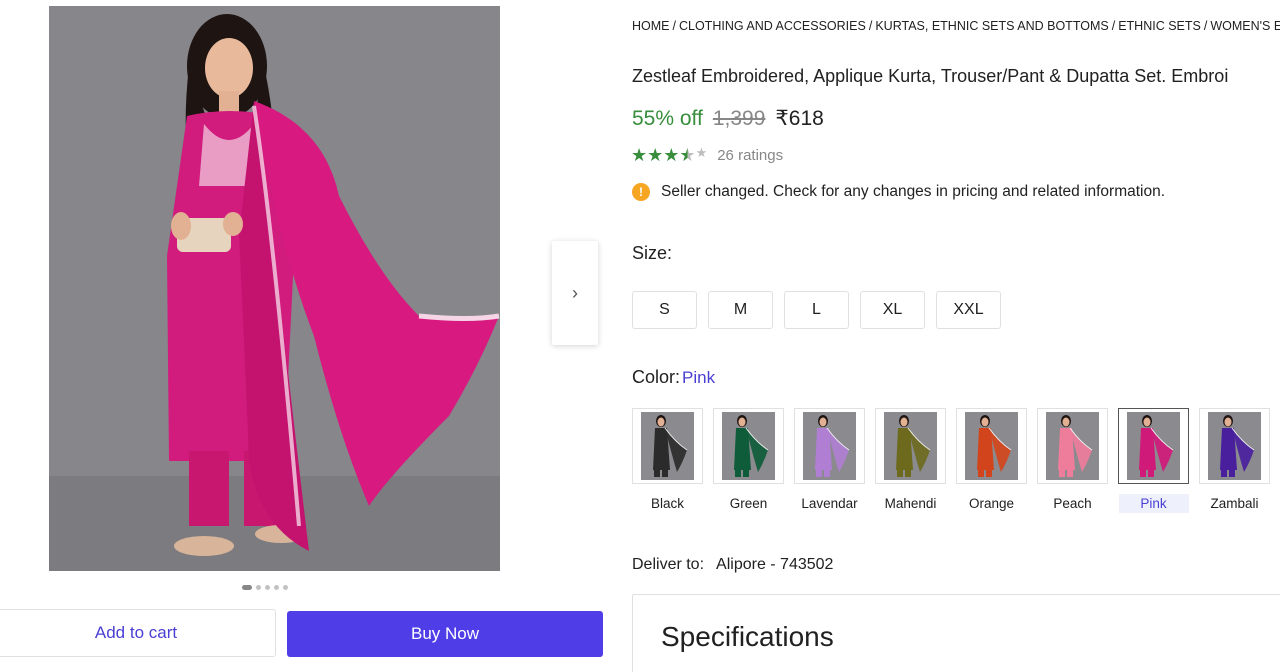 The width and height of the screenshot is (1280, 672). What do you see at coordinates (772, 26) in the screenshot?
I see `breadcrumb-link: CLOTHING AND ACCESSORIES` at bounding box center [772, 26].